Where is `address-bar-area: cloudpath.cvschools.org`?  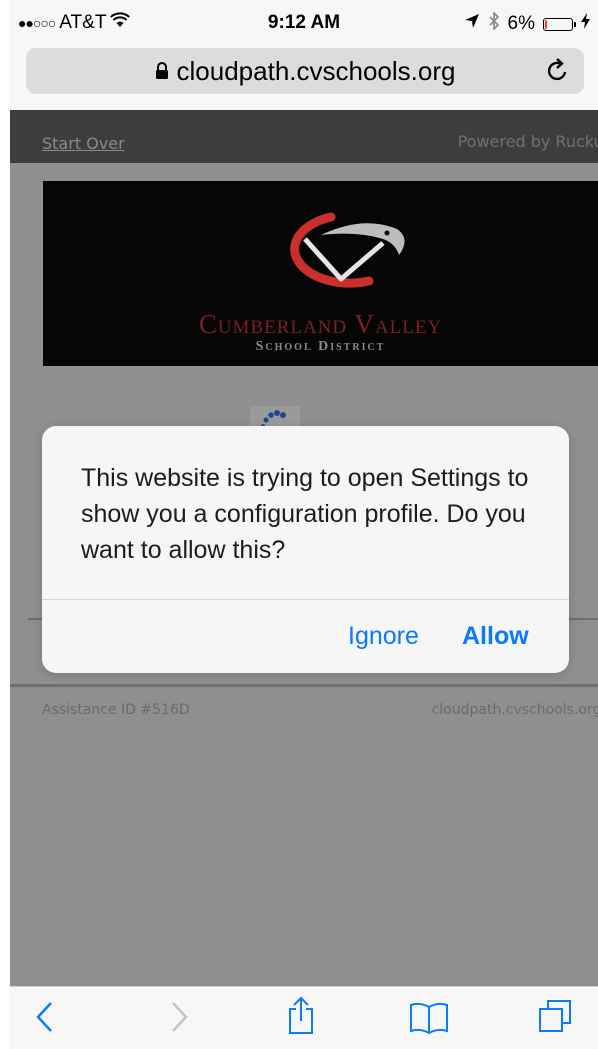 address-bar-area: cloudpath.cvschools.org is located at coordinates (304, 78).